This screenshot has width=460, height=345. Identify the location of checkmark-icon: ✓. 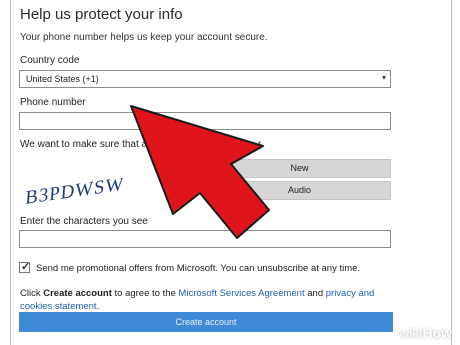
(26, 267).